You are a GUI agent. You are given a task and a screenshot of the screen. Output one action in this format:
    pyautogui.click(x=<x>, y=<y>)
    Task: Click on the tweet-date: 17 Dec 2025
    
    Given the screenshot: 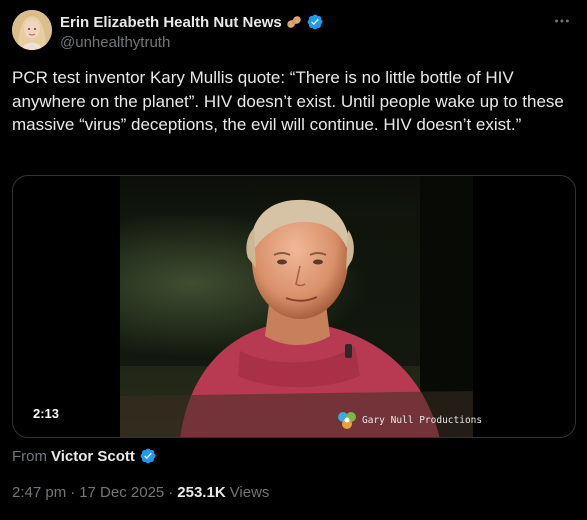 What is the action you would take?
    pyautogui.click(x=121, y=492)
    